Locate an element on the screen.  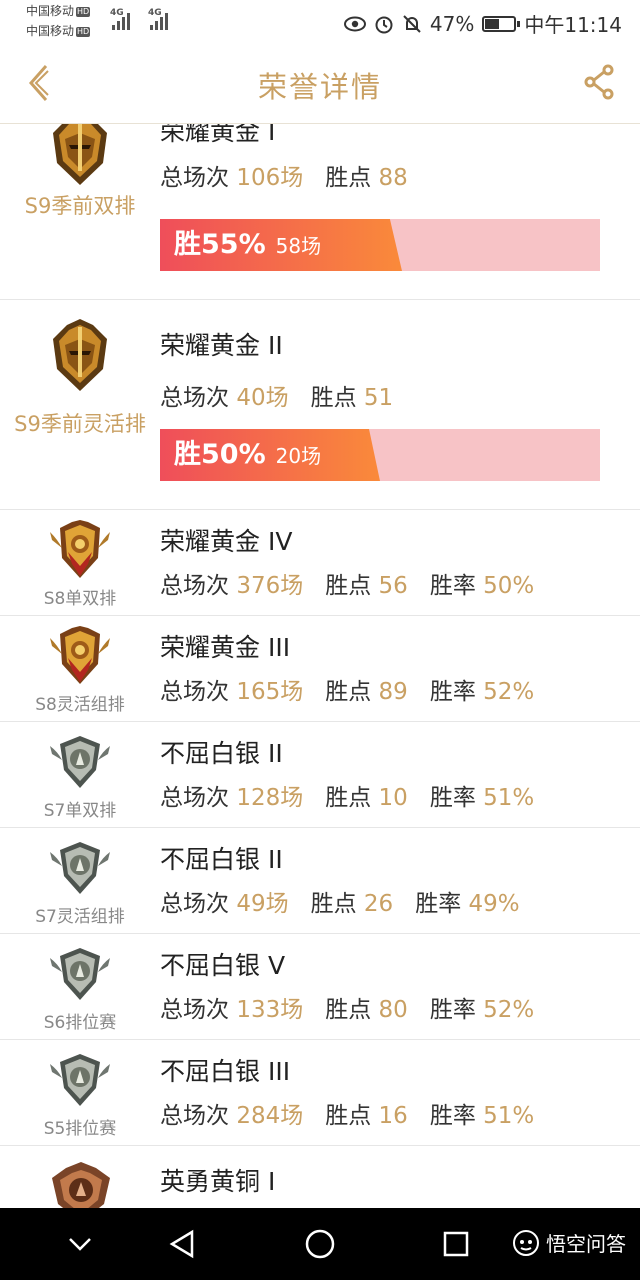
win-rate-text: 胜55% 58场 is located at coordinates (248, 244).